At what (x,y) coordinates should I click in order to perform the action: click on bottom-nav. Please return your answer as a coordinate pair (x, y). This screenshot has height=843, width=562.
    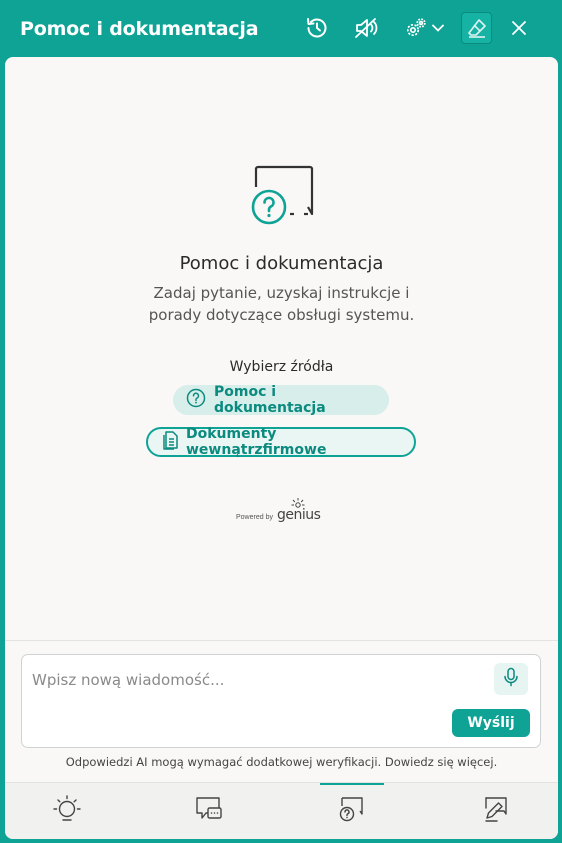
    Looking at the image, I should click on (281, 810).